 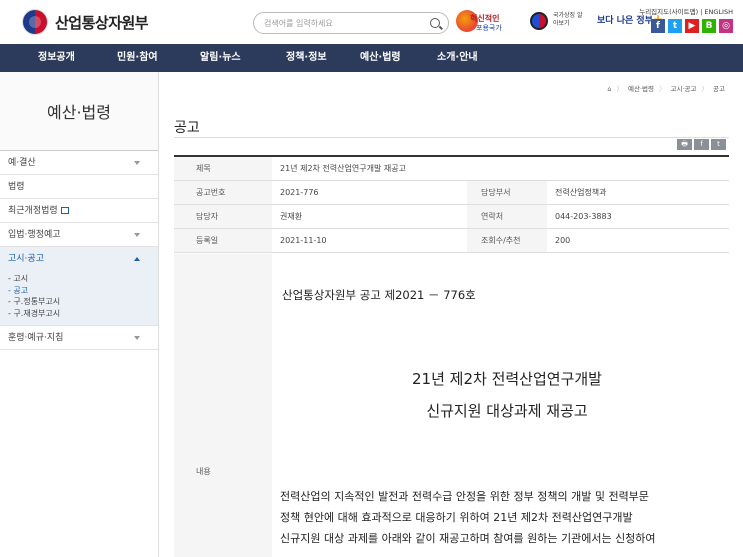 What do you see at coordinates (638, 240) in the screenshot?
I see `views-value: 200` at bounding box center [638, 240].